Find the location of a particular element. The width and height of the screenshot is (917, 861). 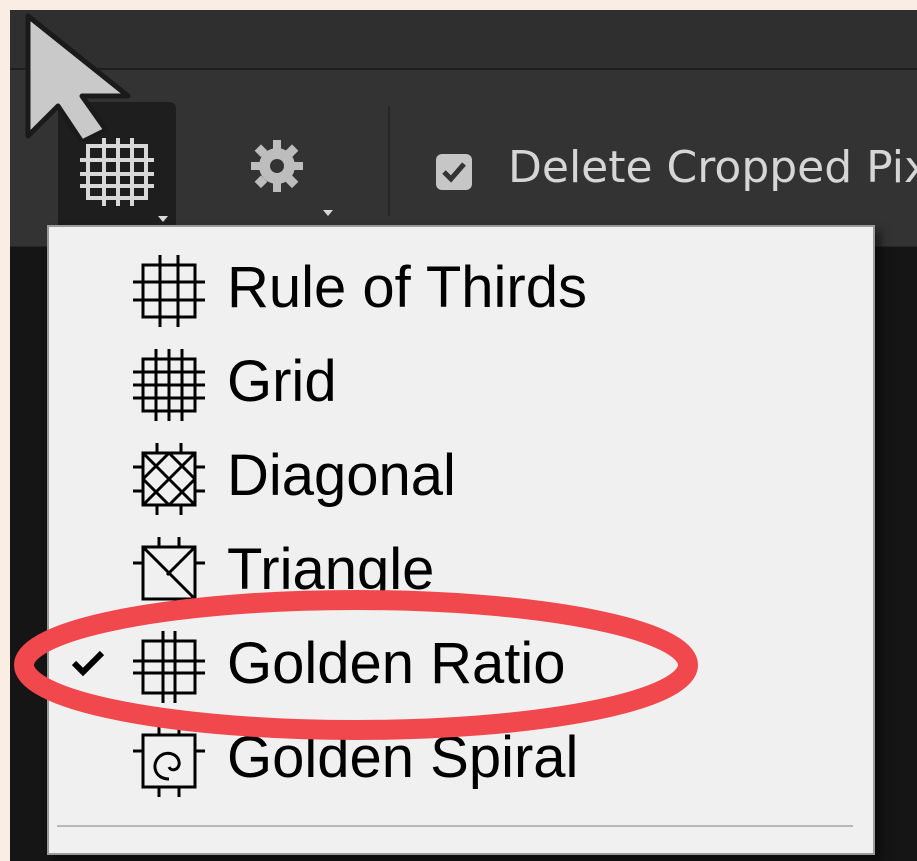

menu-item-golden-ratio: Golden Ratio is located at coordinates (461, 666).